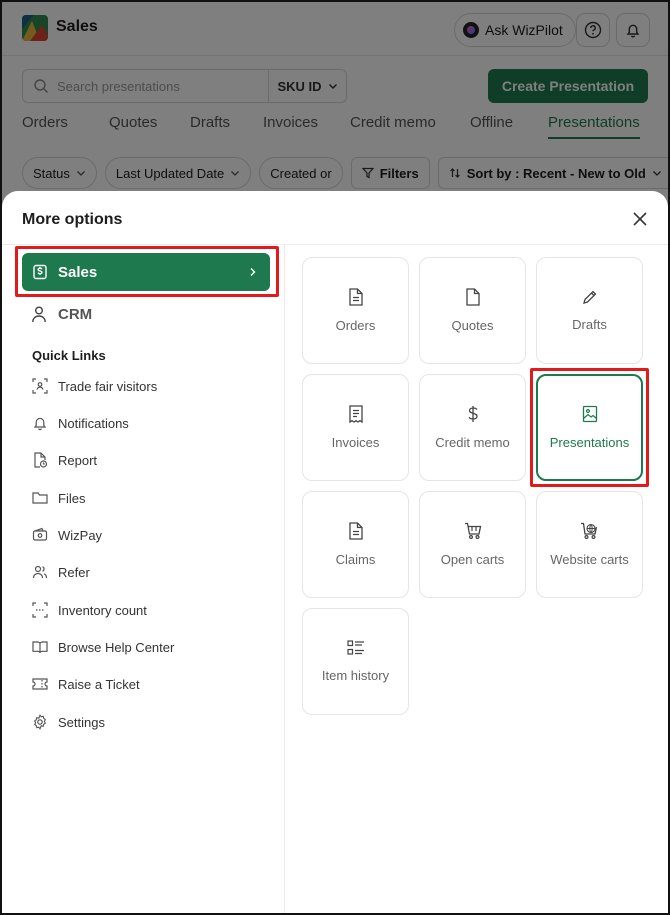  What do you see at coordinates (335, 218) in the screenshot?
I see `modal-header: More options` at bounding box center [335, 218].